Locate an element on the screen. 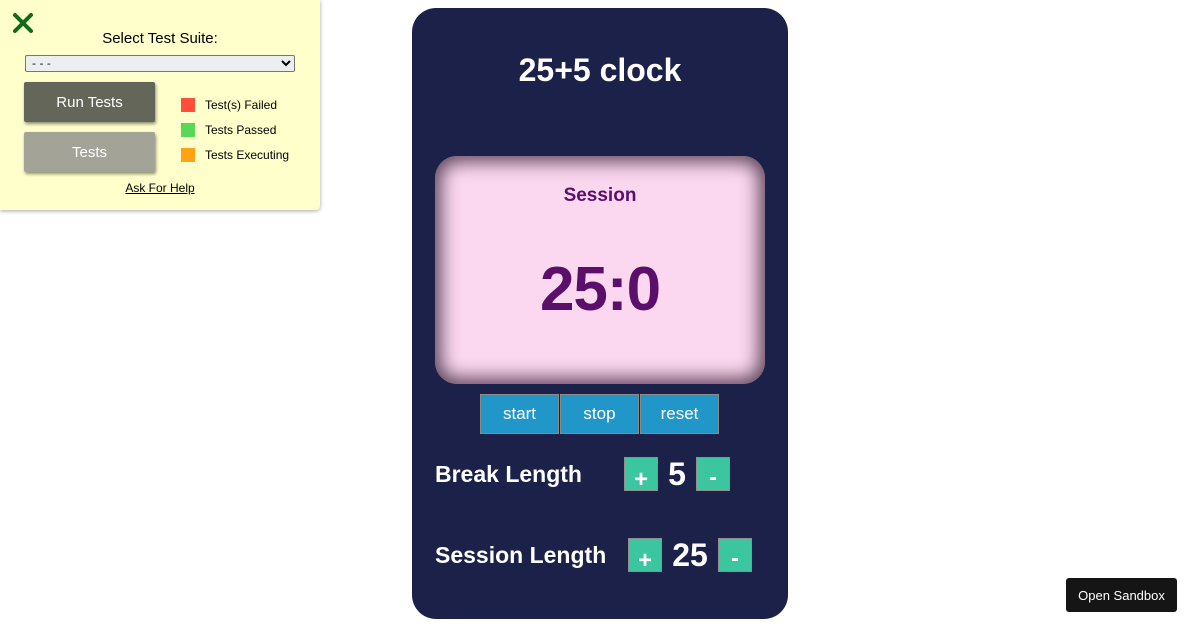  legend-item-passed: Tests Passed is located at coordinates (235, 129).